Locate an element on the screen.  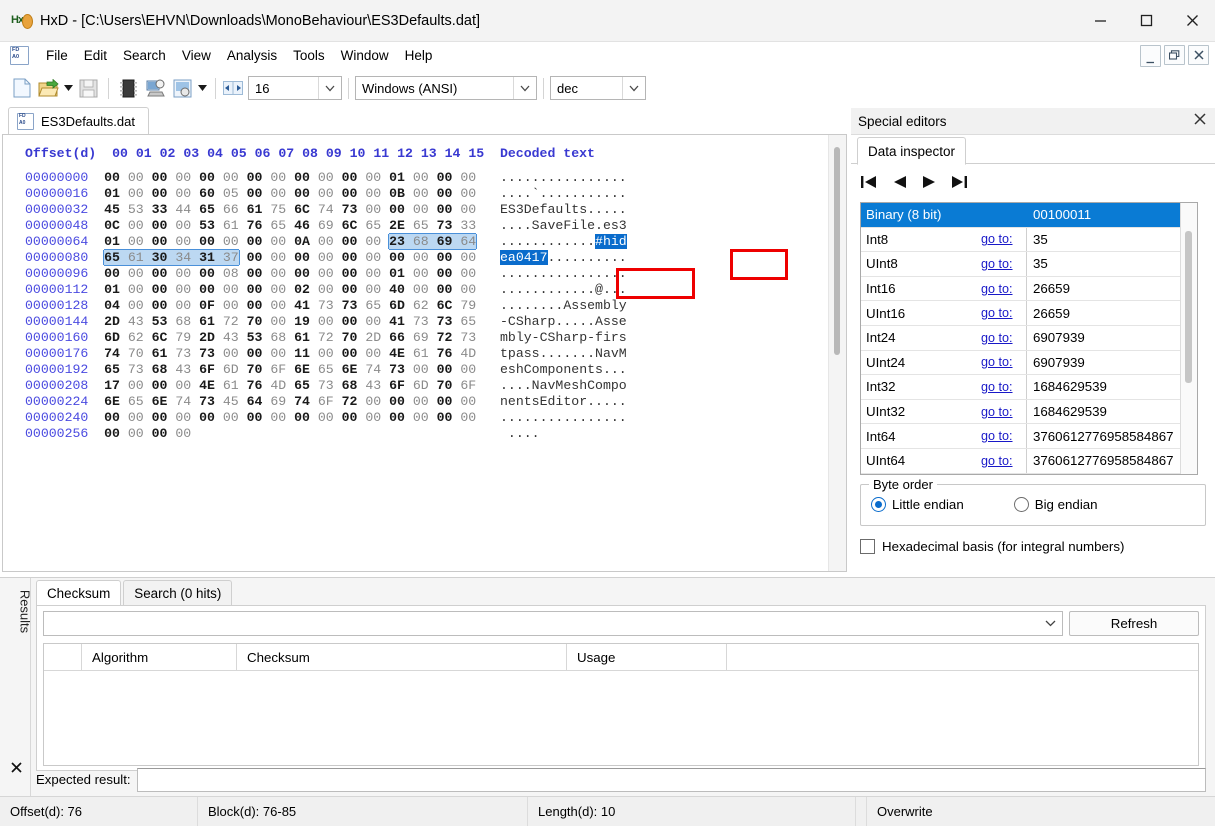
decoded-char: l is located at coordinates (520, 337).